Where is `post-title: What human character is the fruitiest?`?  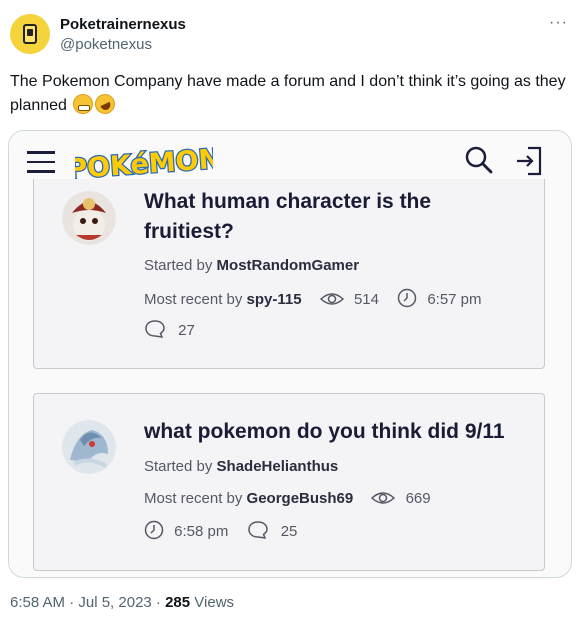
post-title: What human character is the fruitiest? is located at coordinates (334, 217).